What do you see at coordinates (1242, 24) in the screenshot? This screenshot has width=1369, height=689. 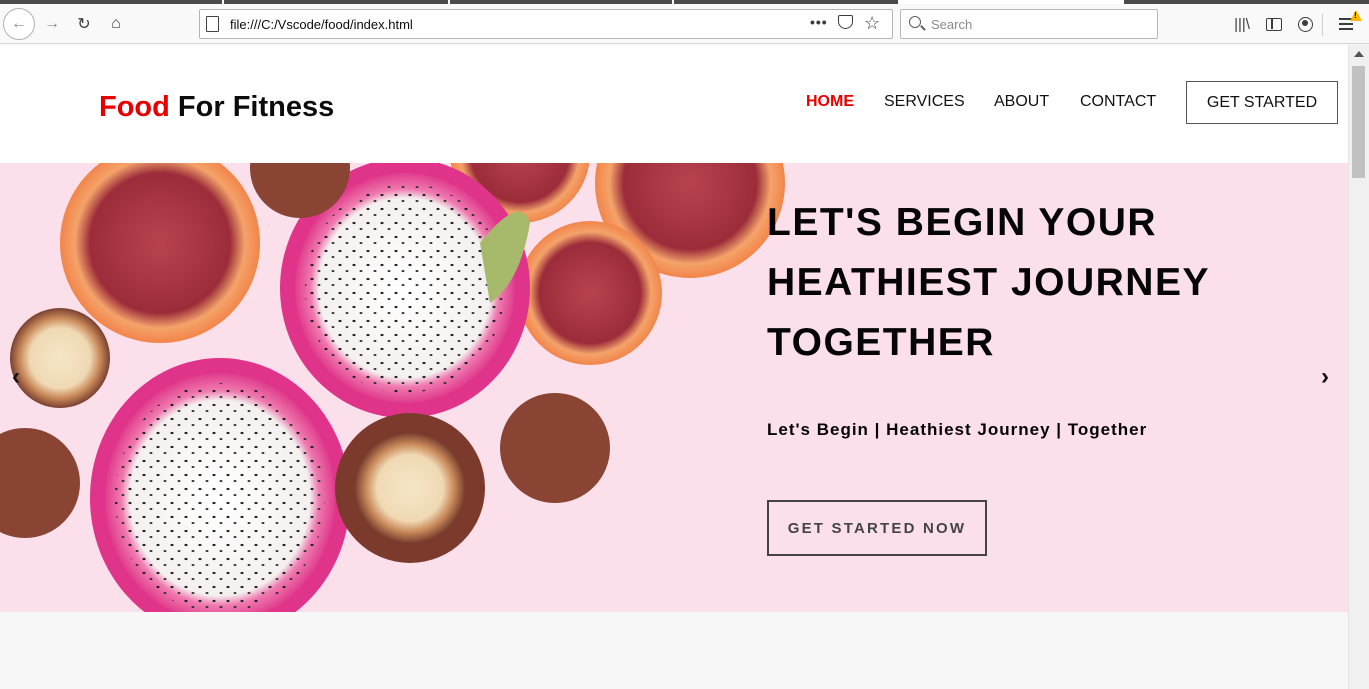 I see `library-icon: |||\` at bounding box center [1242, 24].